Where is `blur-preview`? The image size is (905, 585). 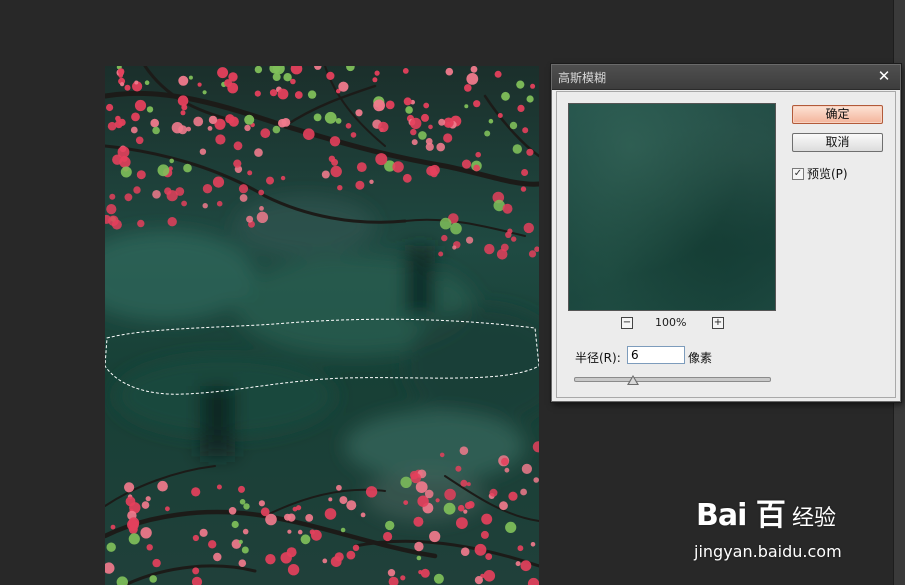
blur-preview is located at coordinates (672, 207).